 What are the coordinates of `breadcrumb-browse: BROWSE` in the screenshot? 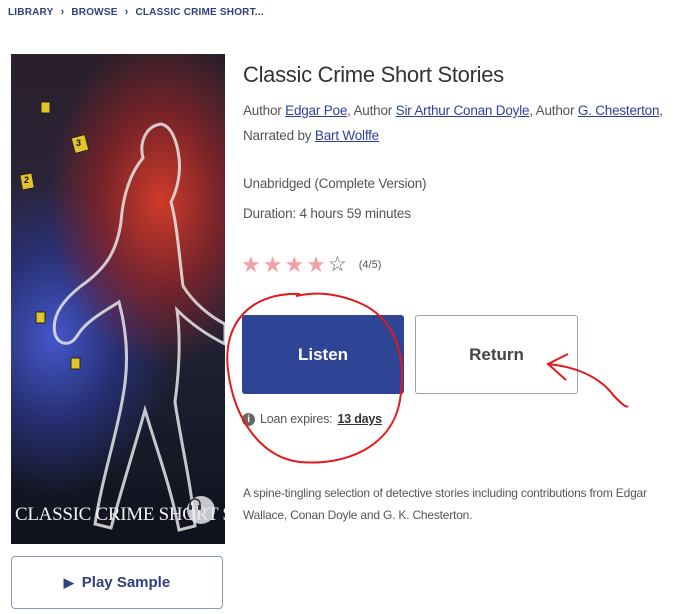 It's located at (94, 12).